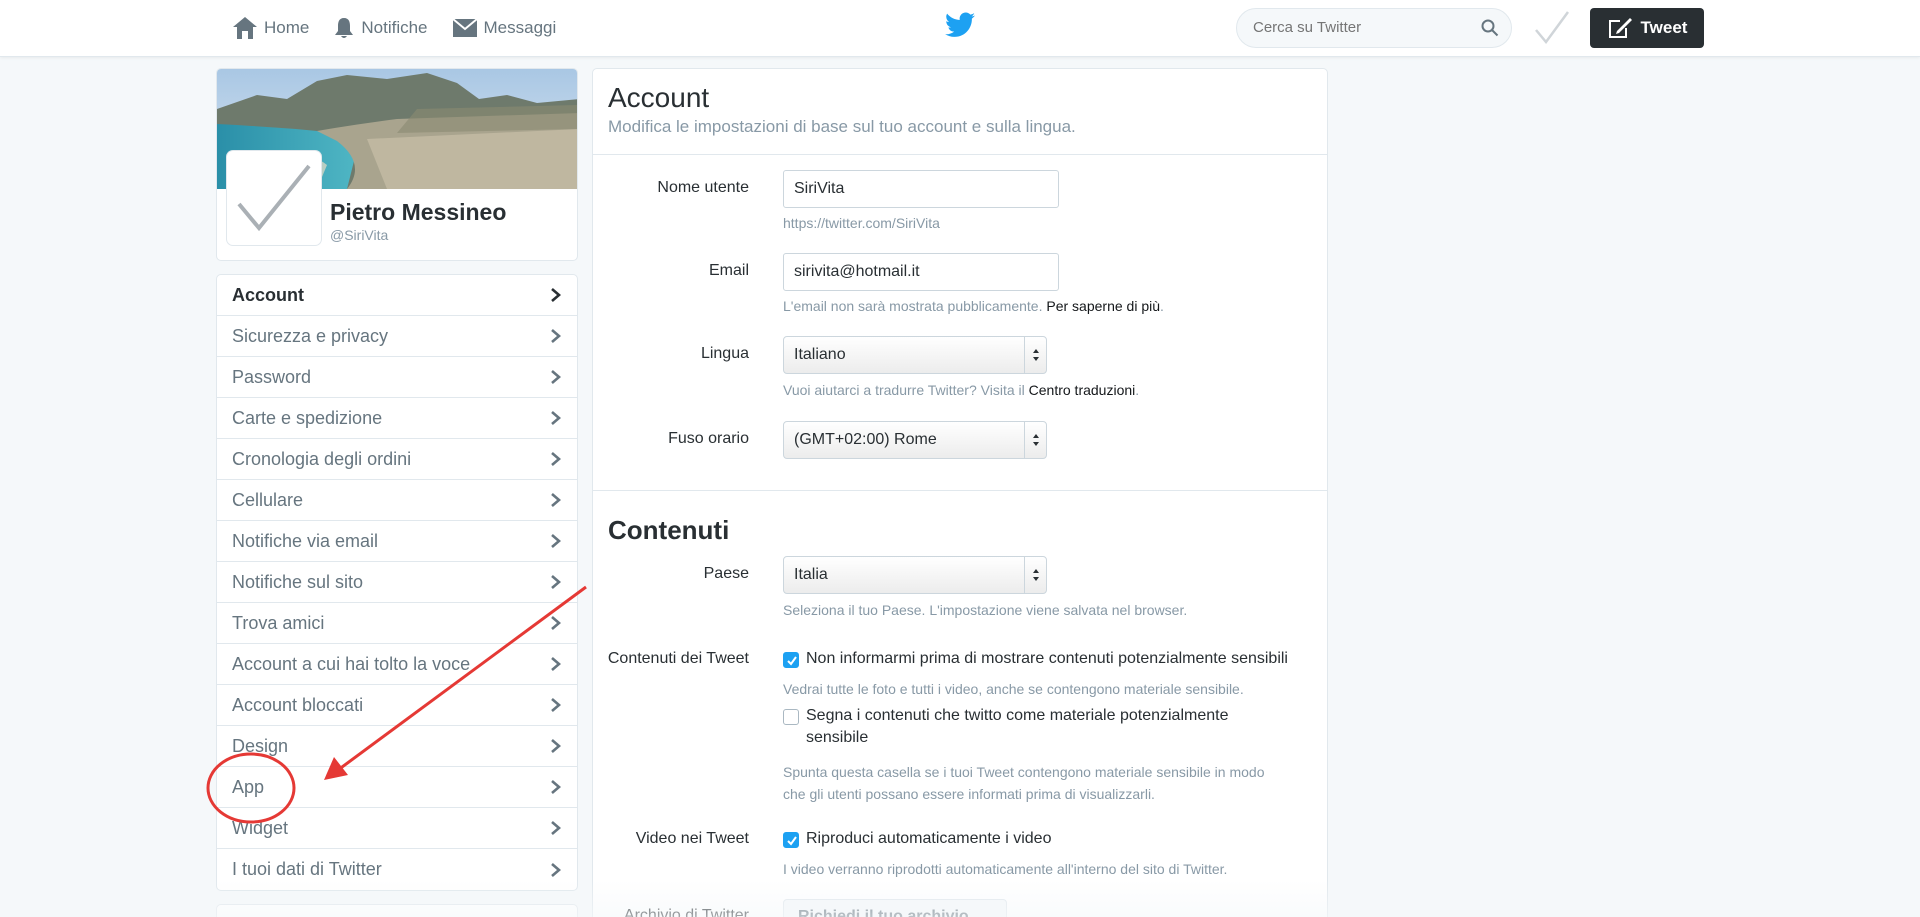  Describe the element at coordinates (791, 717) in the screenshot. I see `mark-sensitive-checkbox` at that location.